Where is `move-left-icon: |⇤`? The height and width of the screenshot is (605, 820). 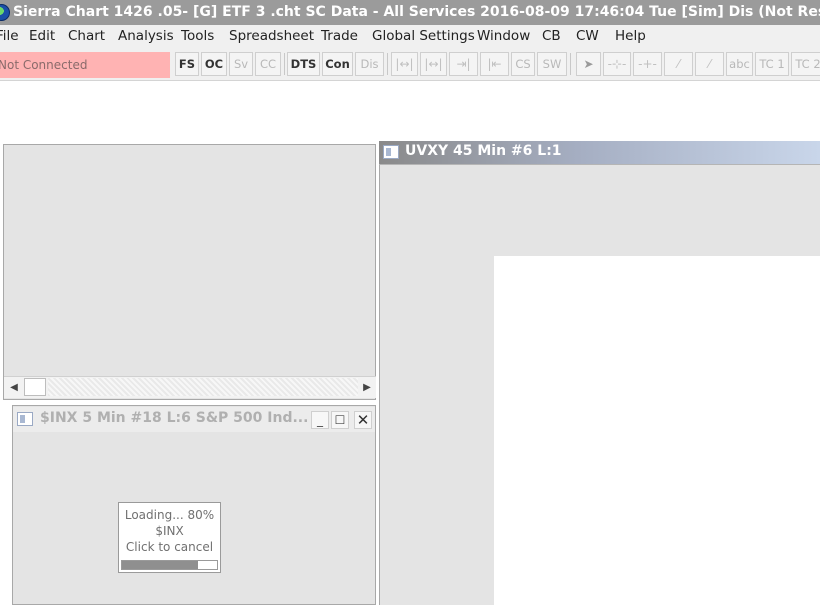
move-left-icon: |⇤ is located at coordinates (494, 64).